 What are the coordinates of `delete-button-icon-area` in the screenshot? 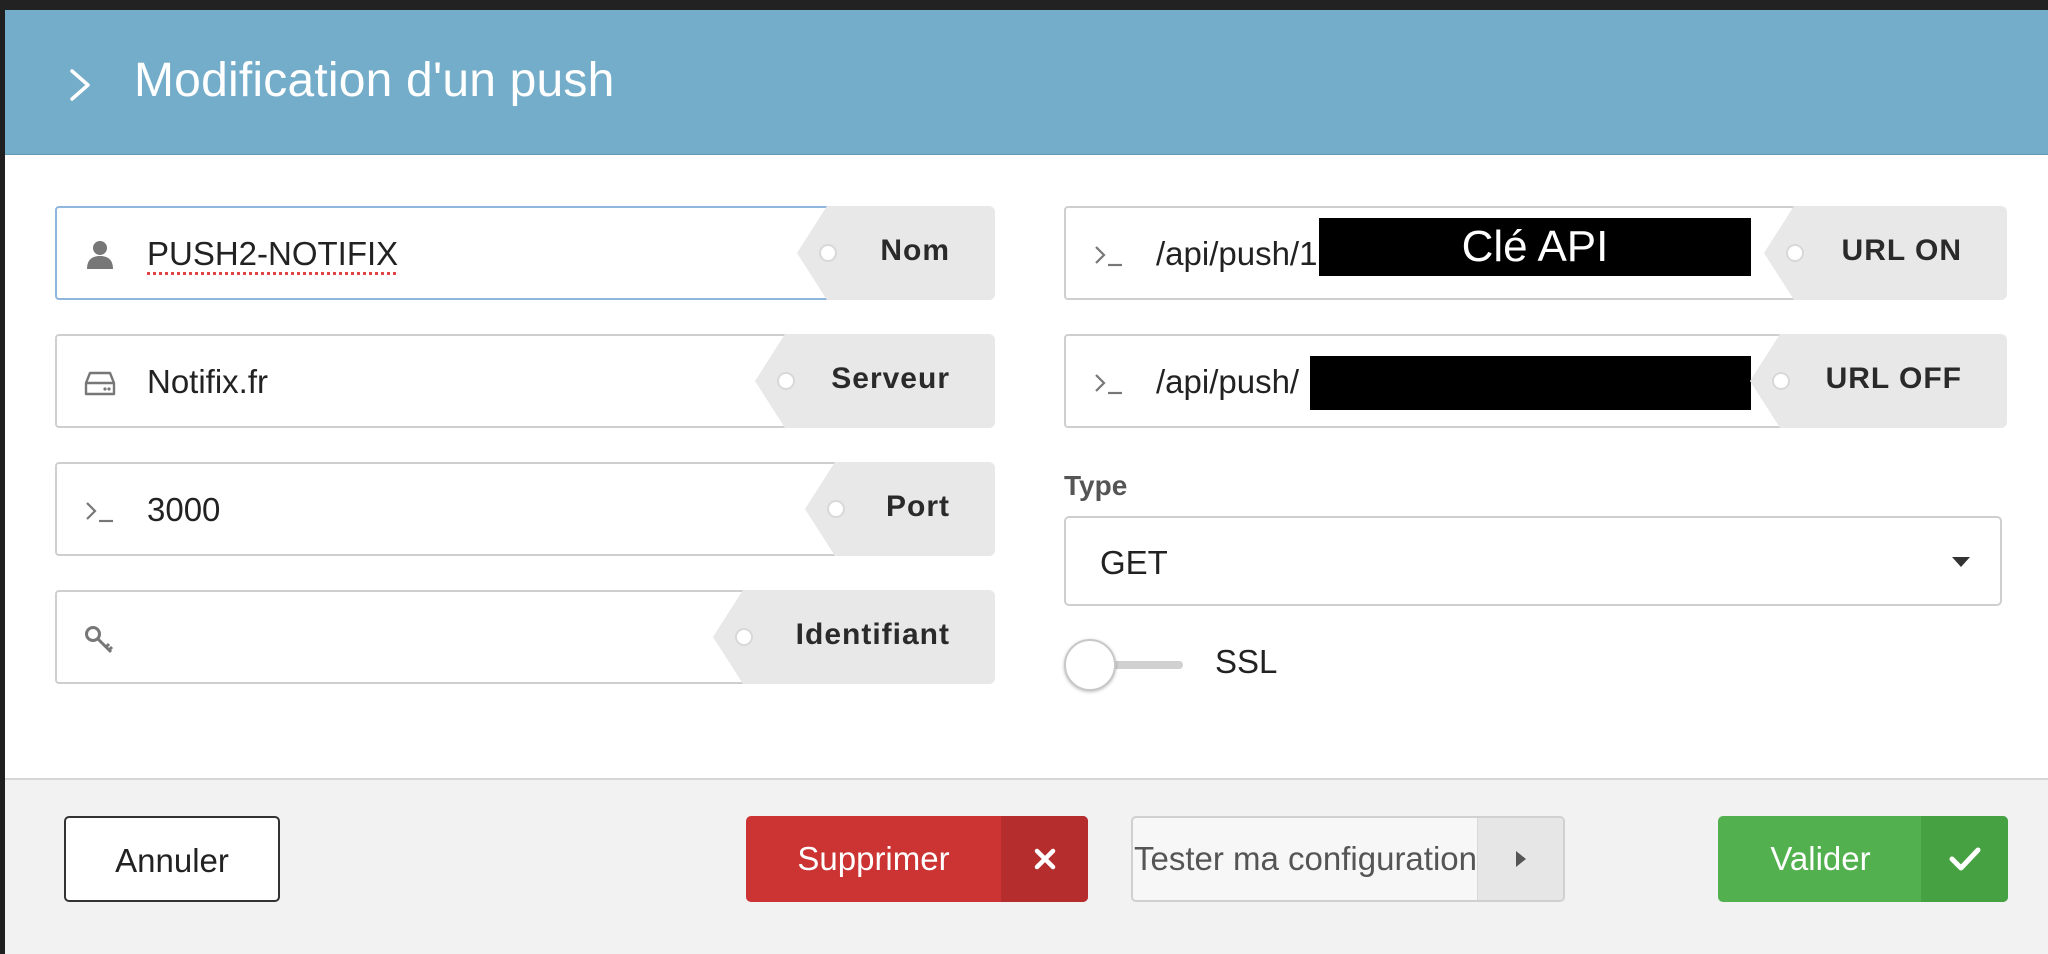 It's located at (1044, 859).